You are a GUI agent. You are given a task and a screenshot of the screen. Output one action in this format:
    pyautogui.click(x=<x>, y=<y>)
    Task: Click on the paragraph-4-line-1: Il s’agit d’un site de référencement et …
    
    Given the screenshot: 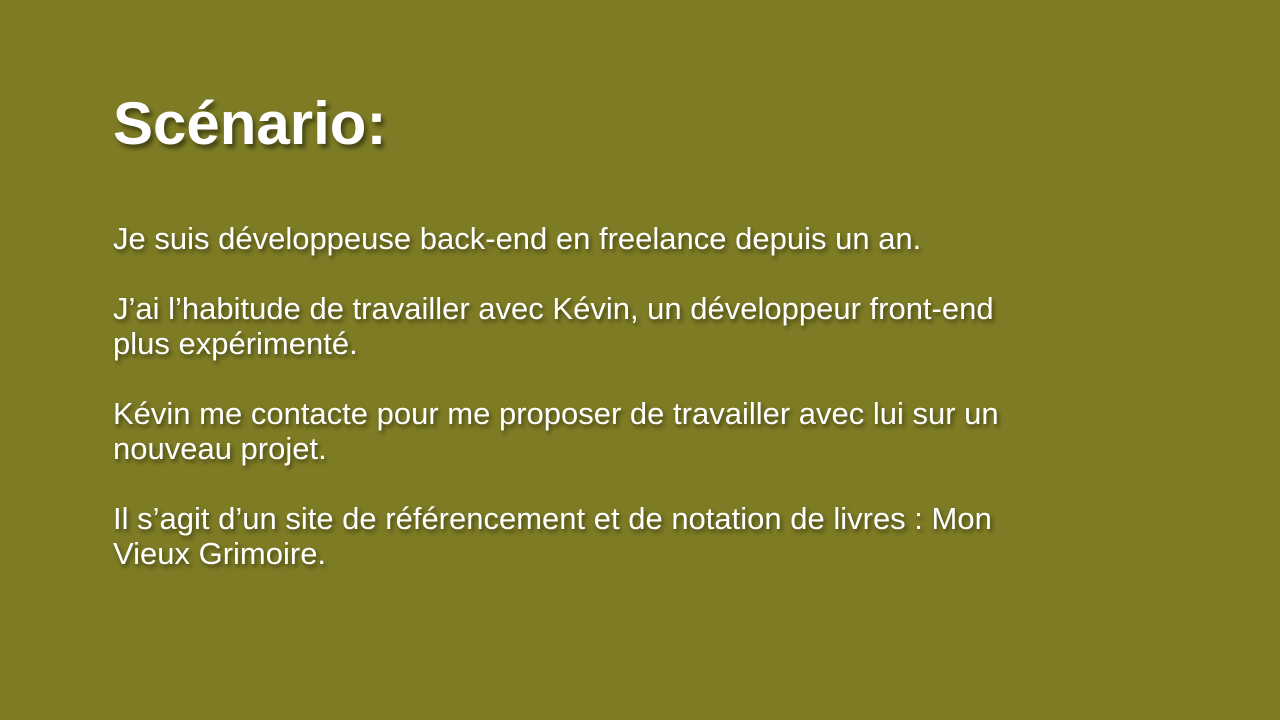 What is the action you would take?
    pyautogui.click(x=552, y=518)
    